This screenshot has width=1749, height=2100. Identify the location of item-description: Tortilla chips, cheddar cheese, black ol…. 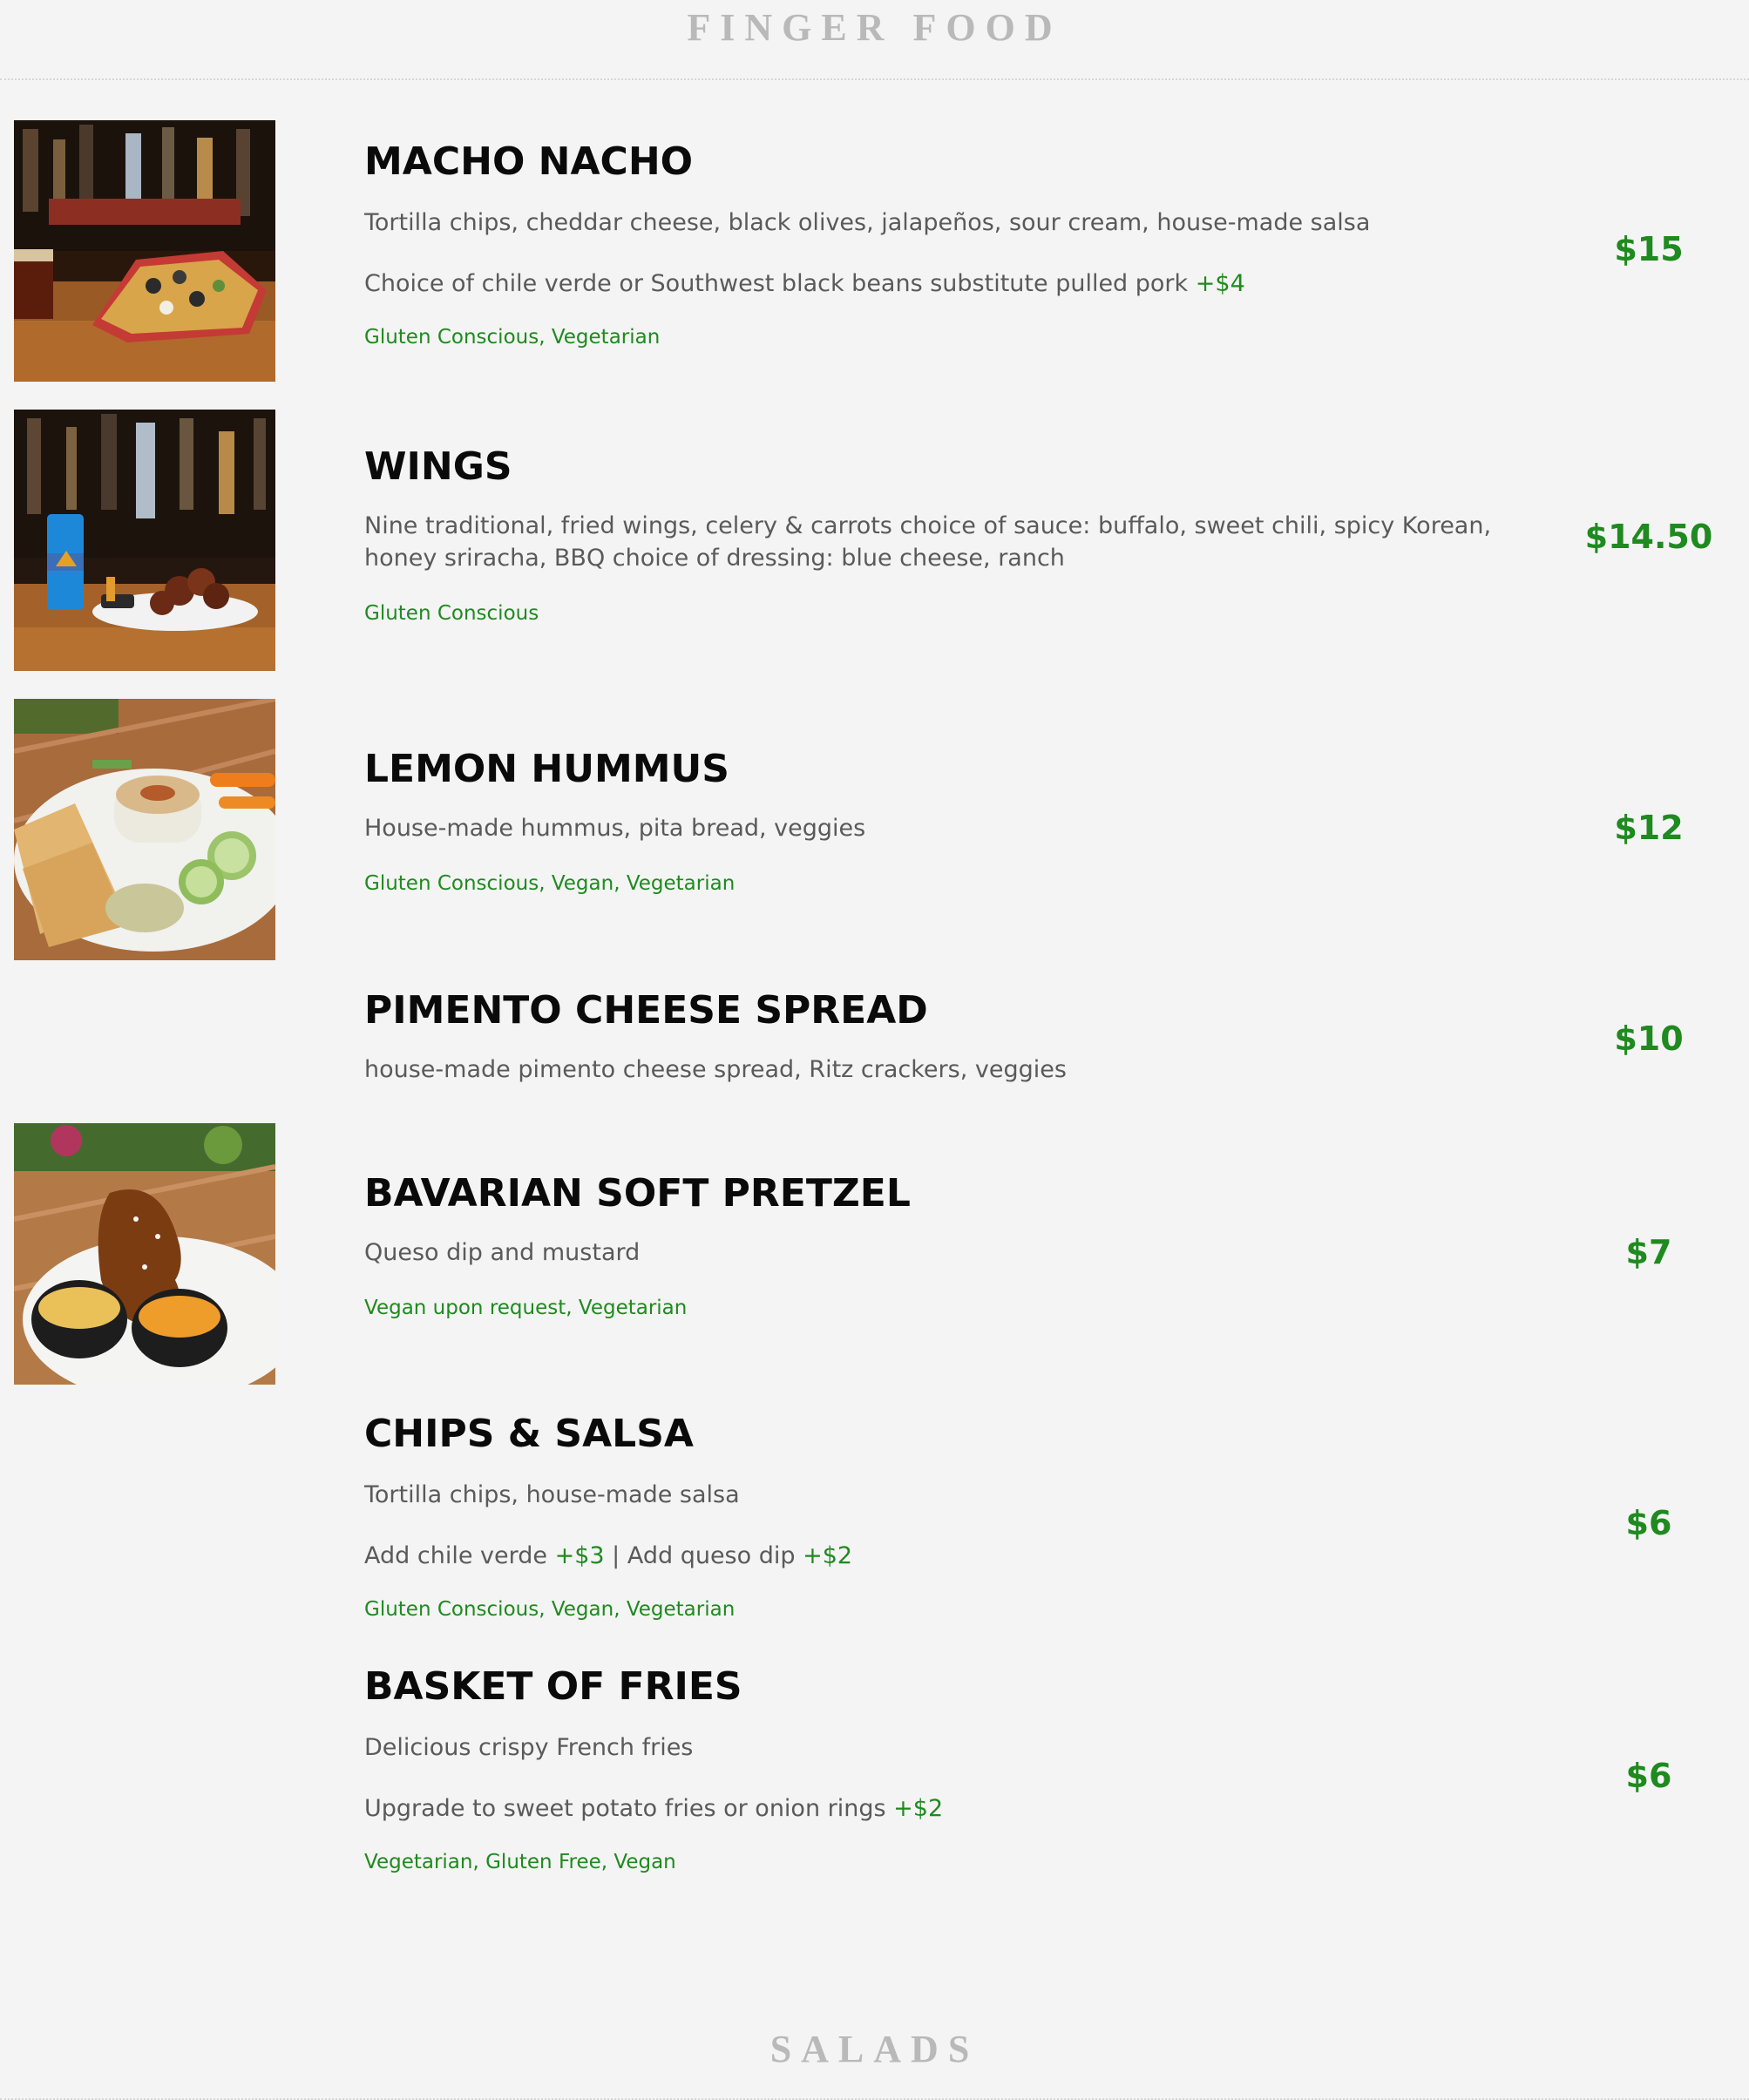
(867, 222).